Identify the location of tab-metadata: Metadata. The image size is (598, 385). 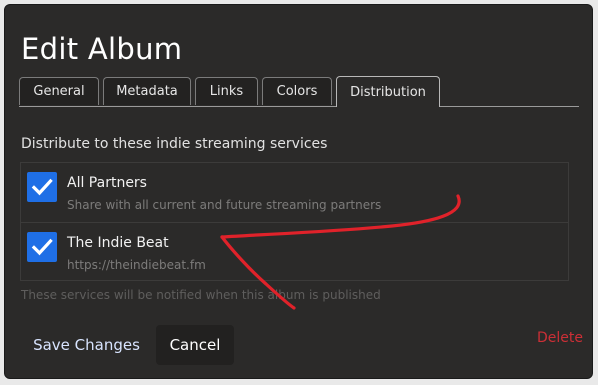
(147, 91).